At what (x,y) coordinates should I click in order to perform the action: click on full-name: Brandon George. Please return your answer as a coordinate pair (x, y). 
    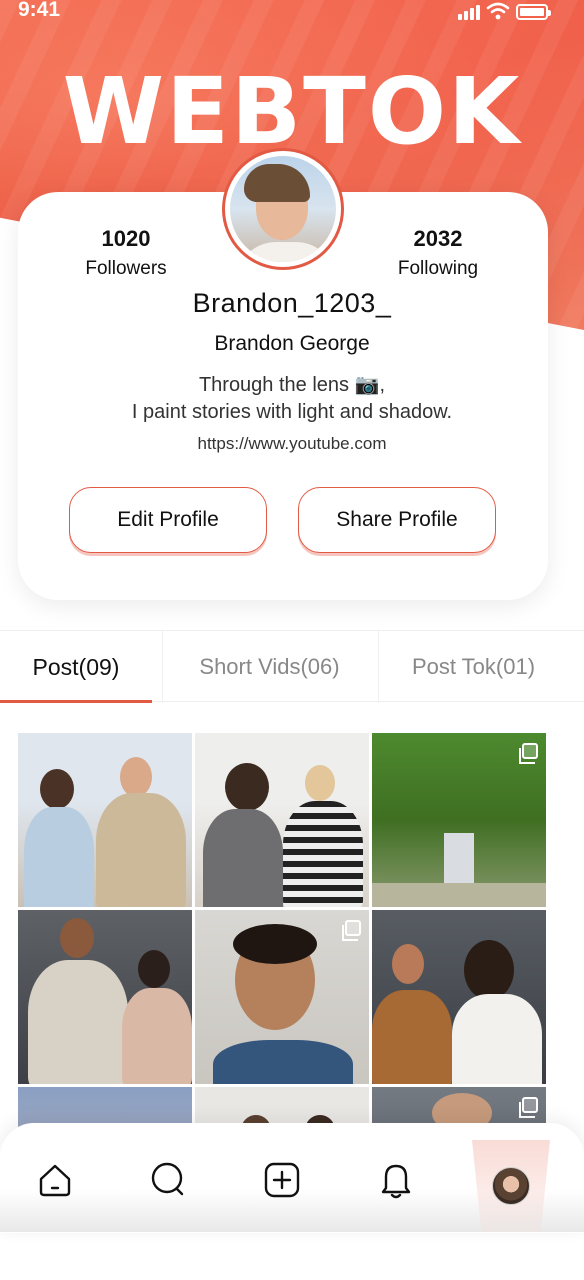
    Looking at the image, I should click on (292, 343).